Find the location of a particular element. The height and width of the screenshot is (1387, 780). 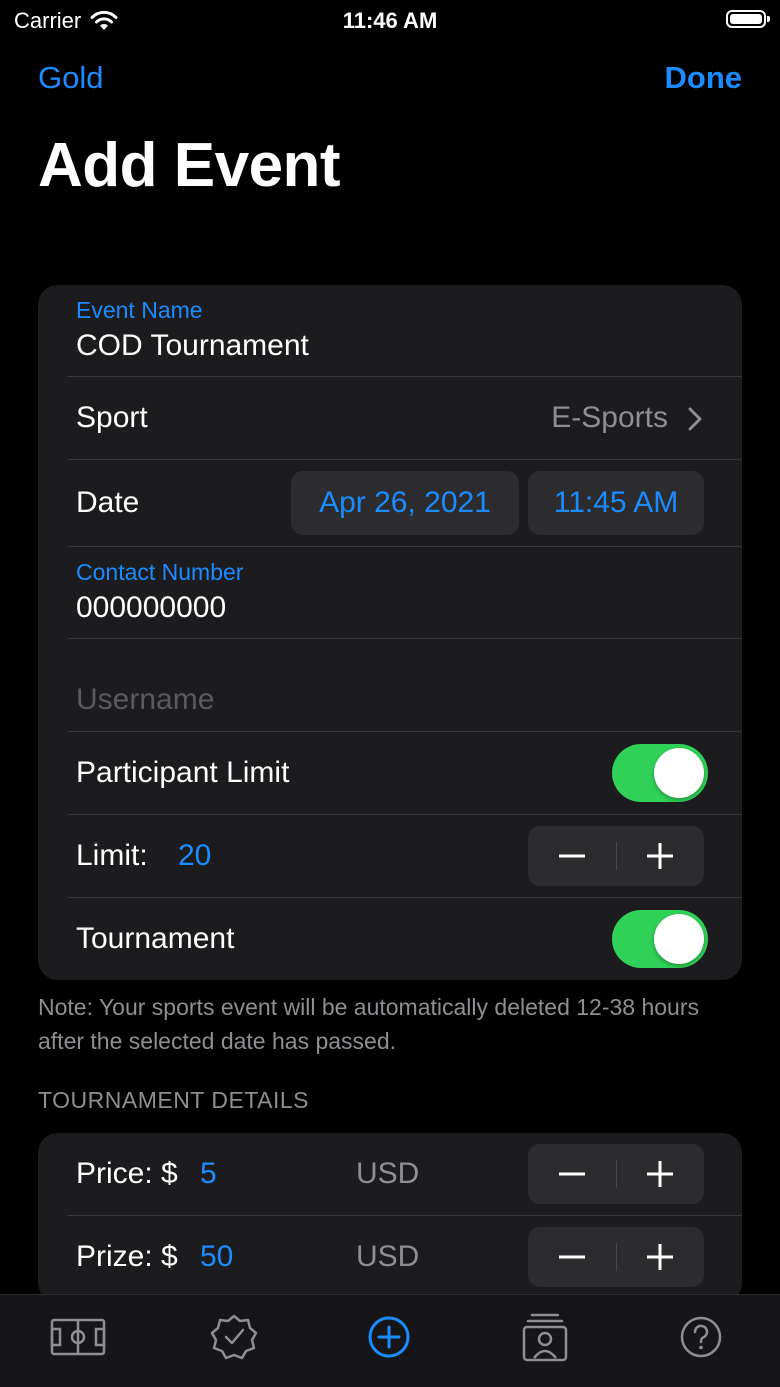

tab-profile is located at coordinates (545, 1337).